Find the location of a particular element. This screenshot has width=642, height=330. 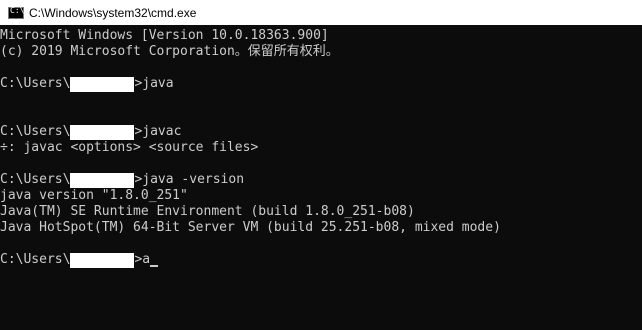

command-text: java is located at coordinates (158, 83).